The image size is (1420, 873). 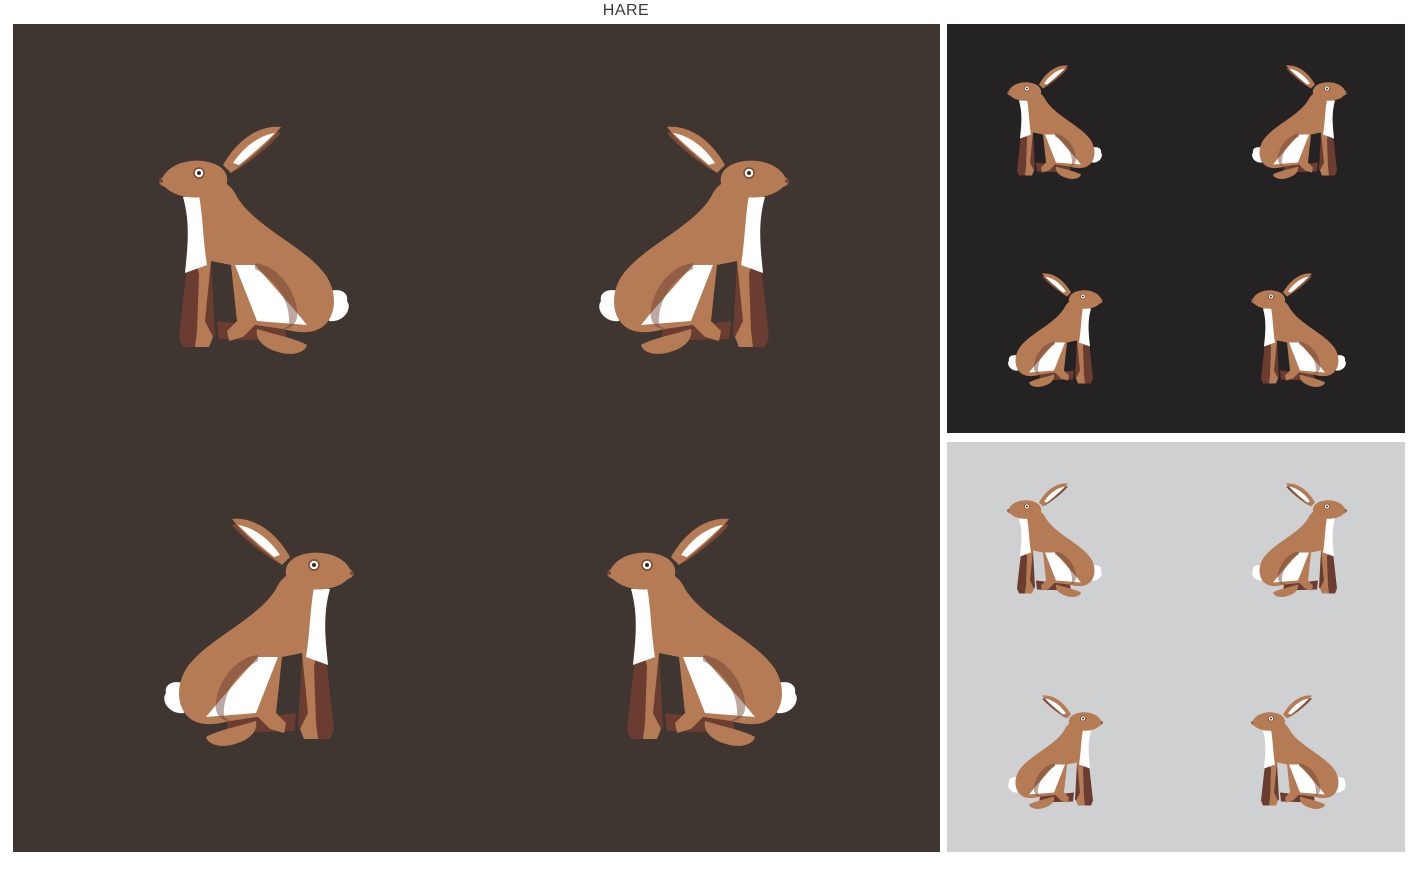 What do you see at coordinates (626, 10) in the screenshot?
I see `page-title: HARE` at bounding box center [626, 10].